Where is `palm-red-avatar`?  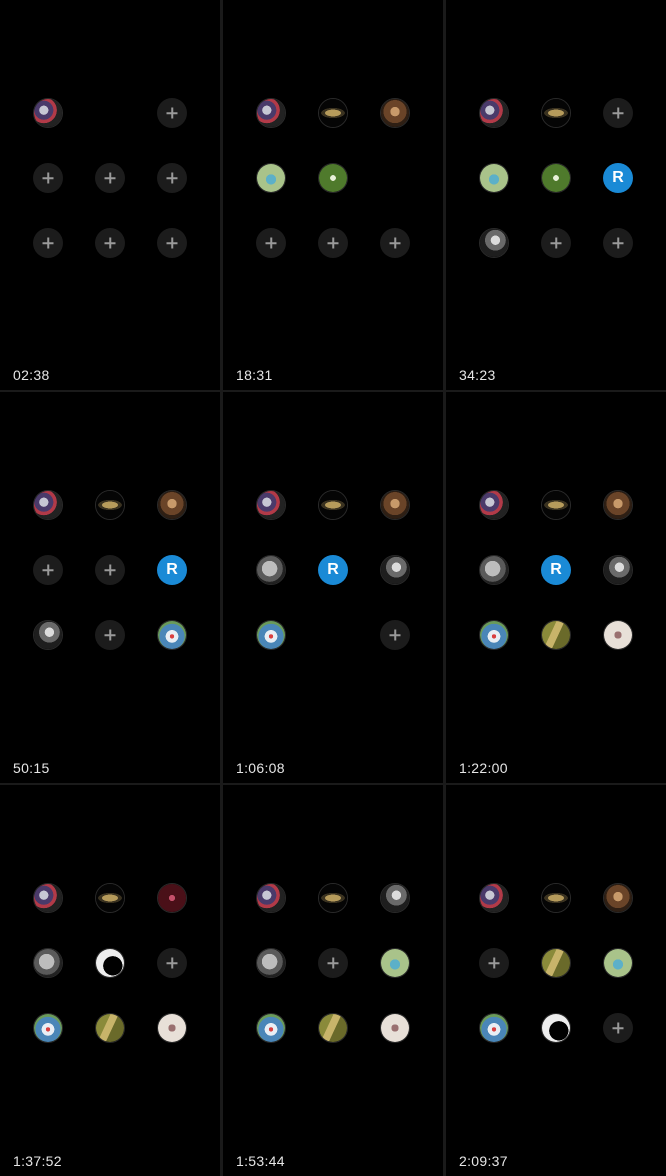 palm-red-avatar is located at coordinates (172, 898).